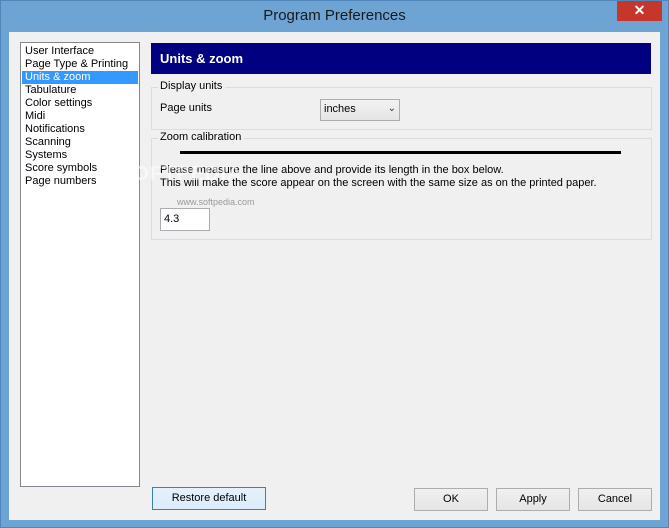 The height and width of the screenshot is (528, 669). What do you see at coordinates (209, 498) in the screenshot?
I see `restore-default-button: Restore default` at bounding box center [209, 498].